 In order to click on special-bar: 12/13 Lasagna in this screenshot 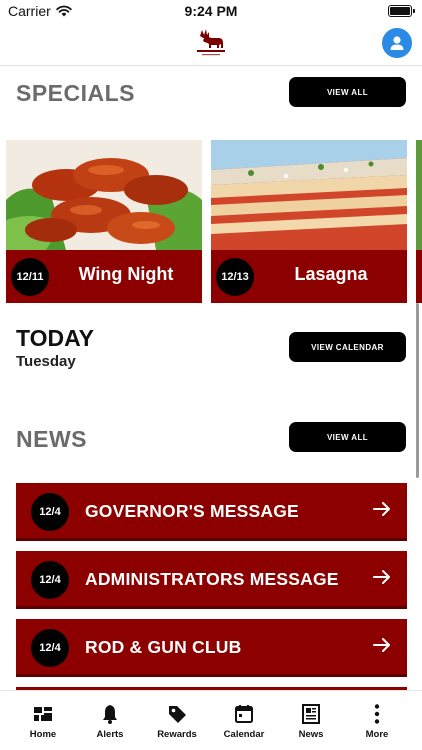, I will do `click(309, 276)`.